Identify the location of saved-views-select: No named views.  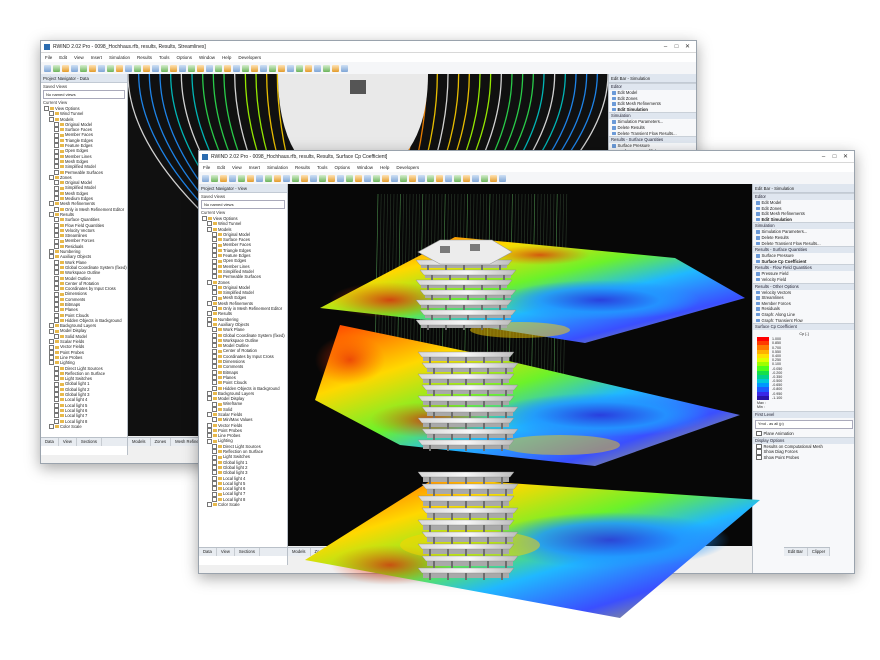
(84, 94).